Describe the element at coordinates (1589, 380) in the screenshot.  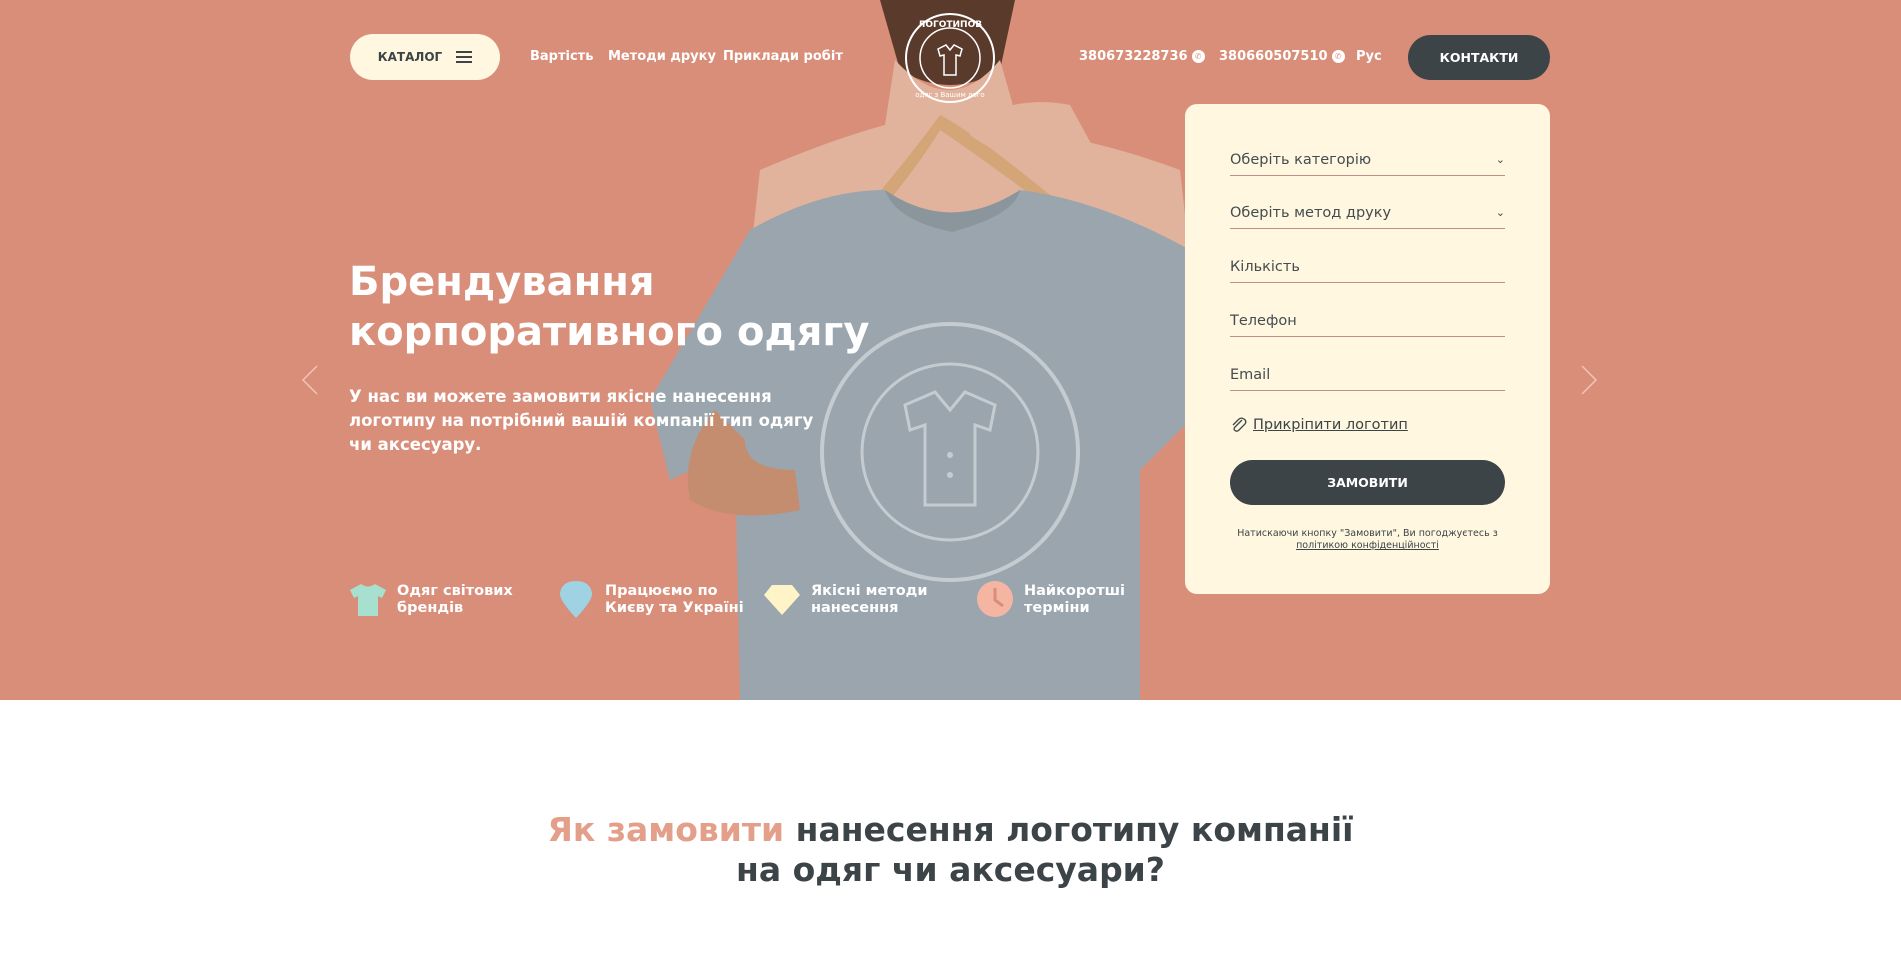
I see `slider-next-arrow-icon` at that location.